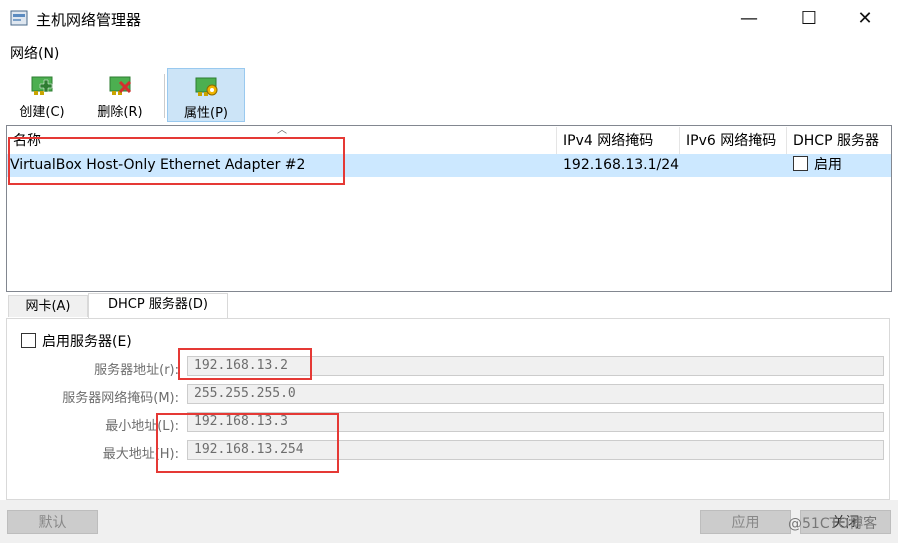 Image resolution: width=898 pixels, height=543 pixels. Describe the element at coordinates (206, 86) in the screenshot. I see `network-card-properties-icon` at that location.